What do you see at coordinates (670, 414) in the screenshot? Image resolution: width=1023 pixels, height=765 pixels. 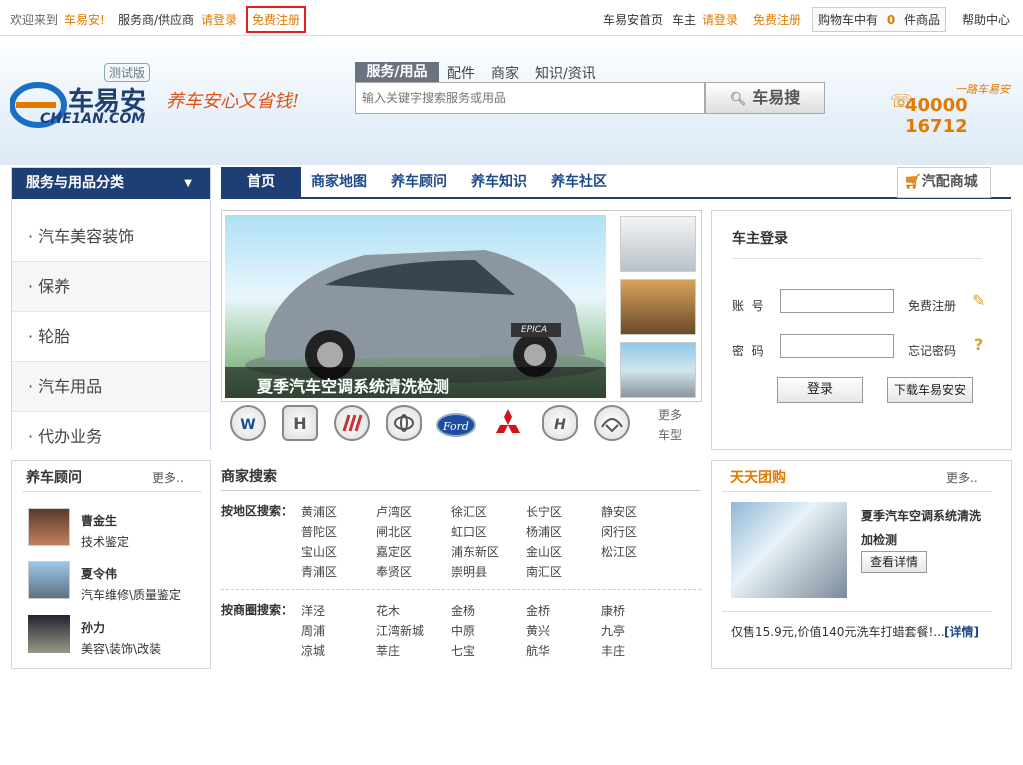 I see `brands-more-1: 更多` at bounding box center [670, 414].